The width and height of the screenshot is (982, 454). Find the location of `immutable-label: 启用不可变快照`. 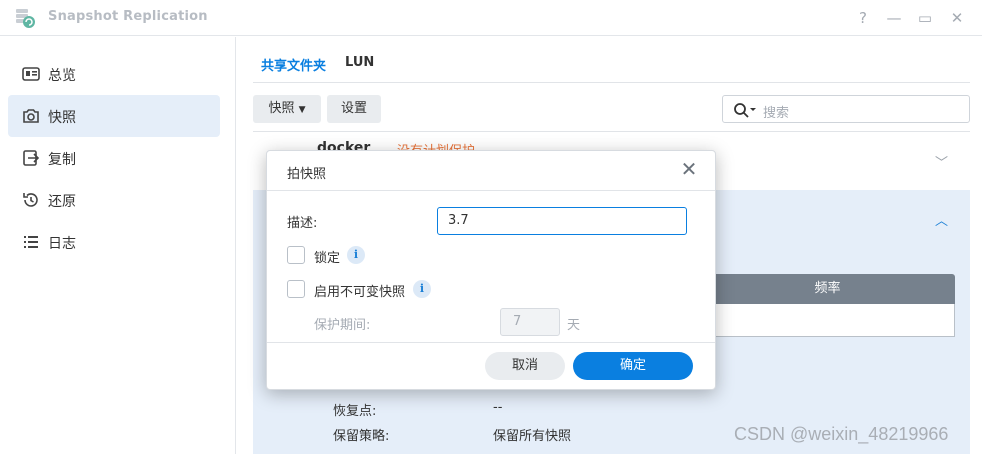

immutable-label: 启用不可变快照 is located at coordinates (360, 292).